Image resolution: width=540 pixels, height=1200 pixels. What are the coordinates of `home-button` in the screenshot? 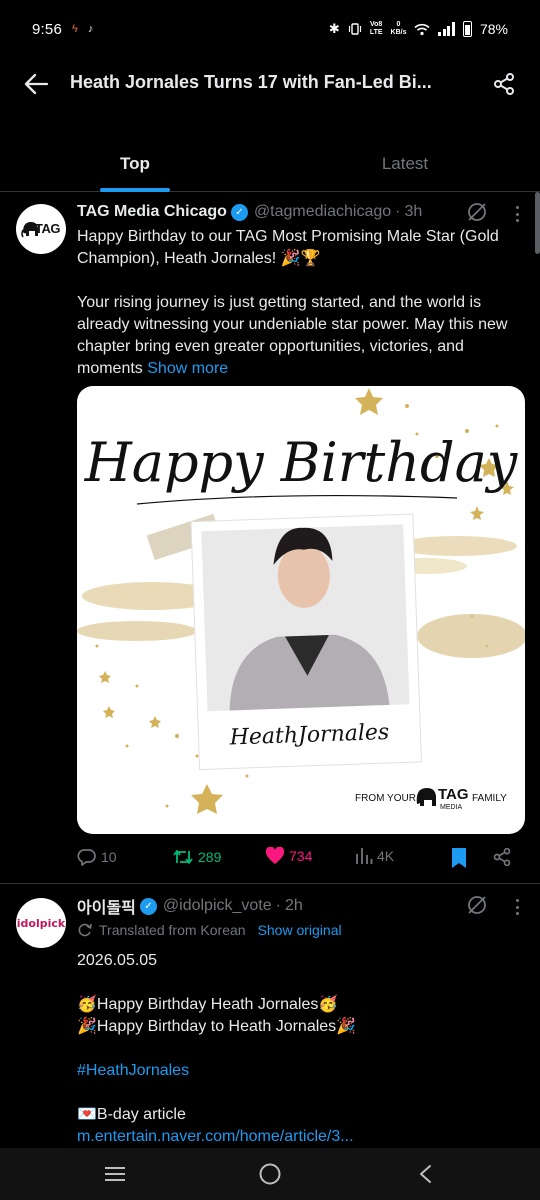 It's located at (270, 1174).